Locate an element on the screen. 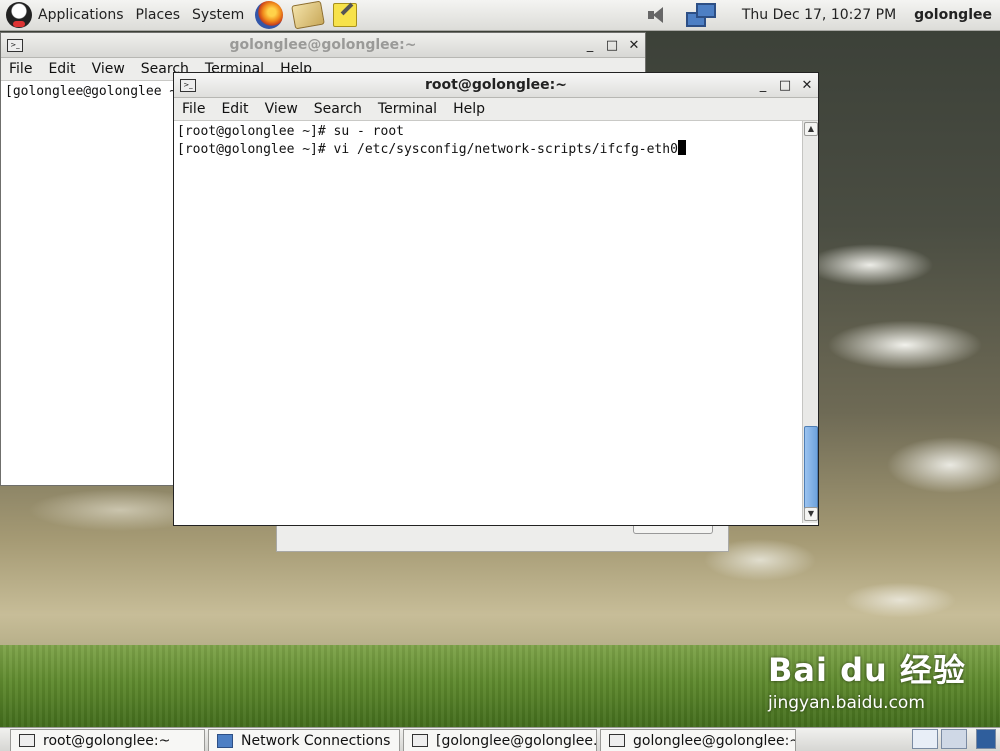  watermark-logo: Bai du 经验 is located at coordinates (867, 670).